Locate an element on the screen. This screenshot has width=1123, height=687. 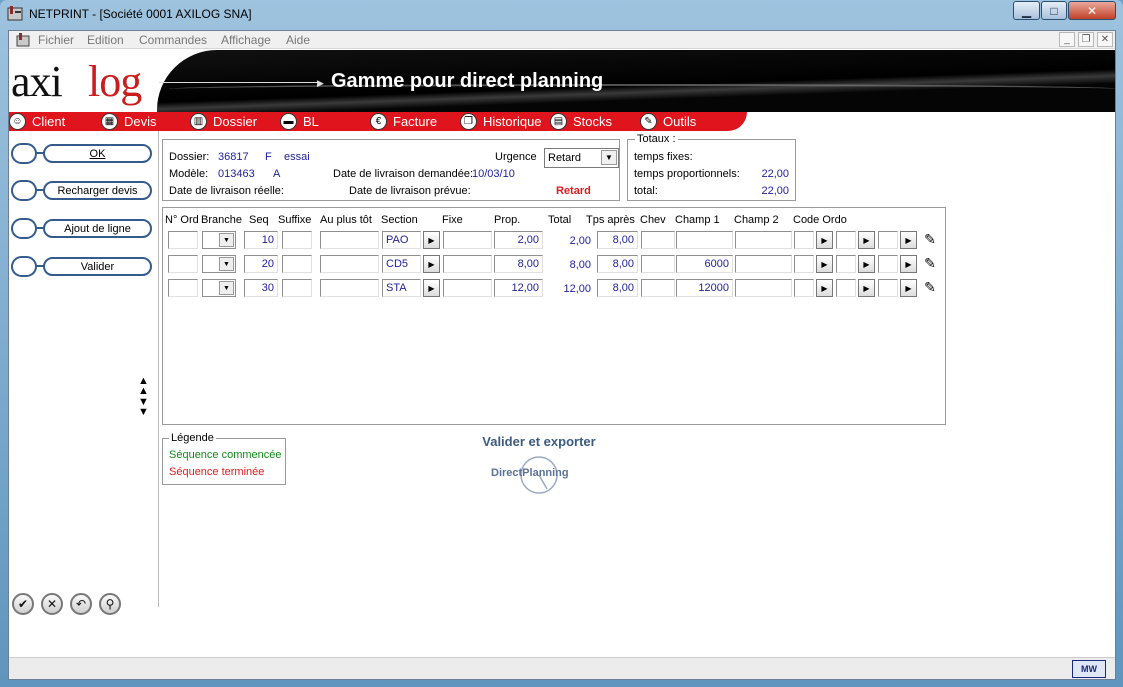
urgence-select: Retard ▼ is located at coordinates (581, 158).